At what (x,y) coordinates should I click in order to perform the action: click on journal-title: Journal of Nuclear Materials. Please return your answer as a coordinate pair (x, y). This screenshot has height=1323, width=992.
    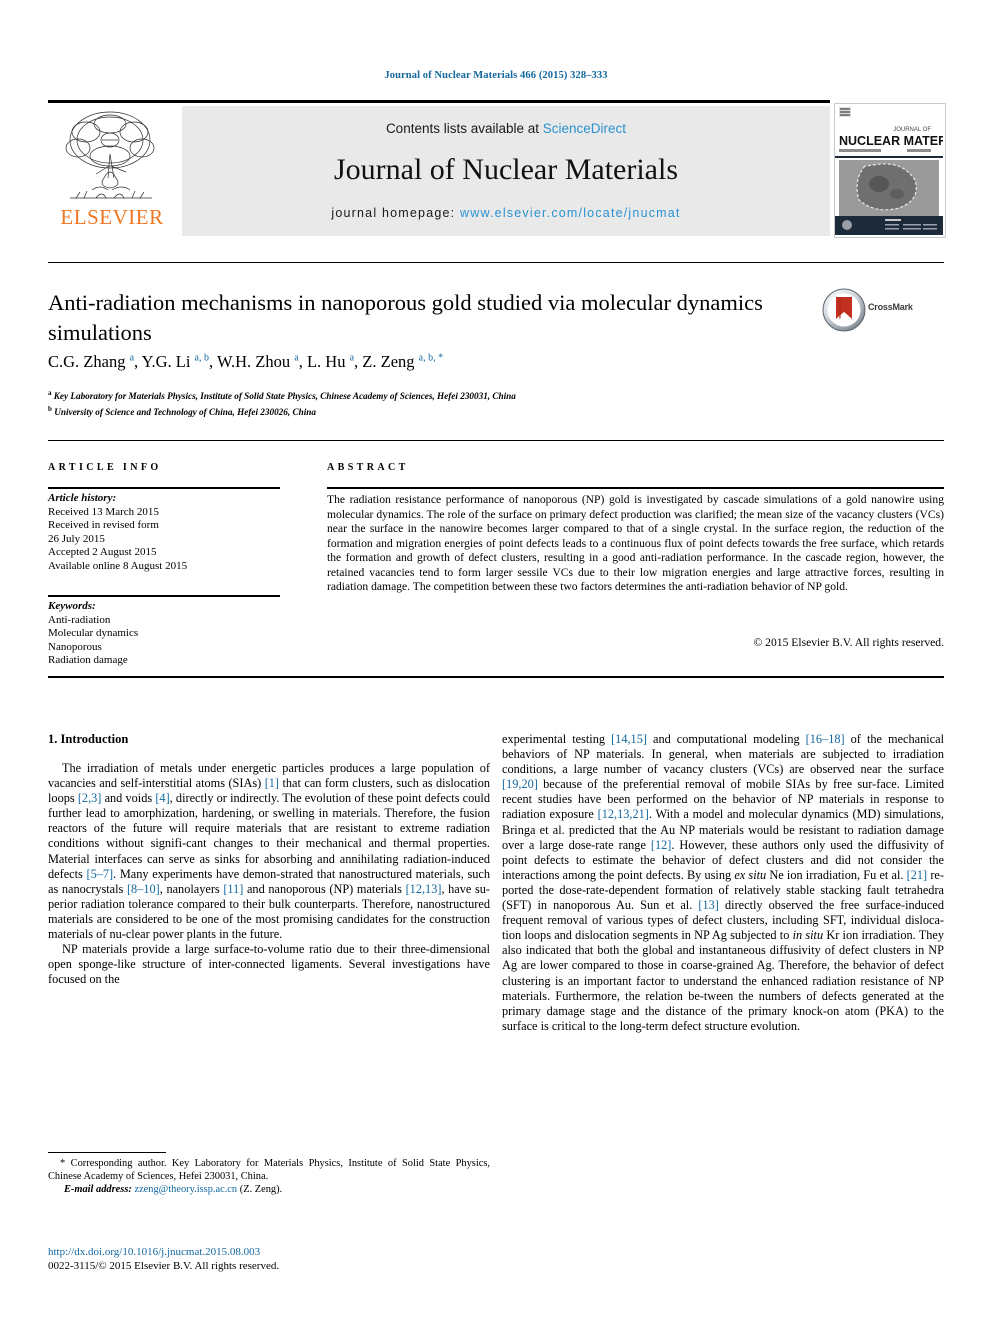
    Looking at the image, I should click on (506, 169).